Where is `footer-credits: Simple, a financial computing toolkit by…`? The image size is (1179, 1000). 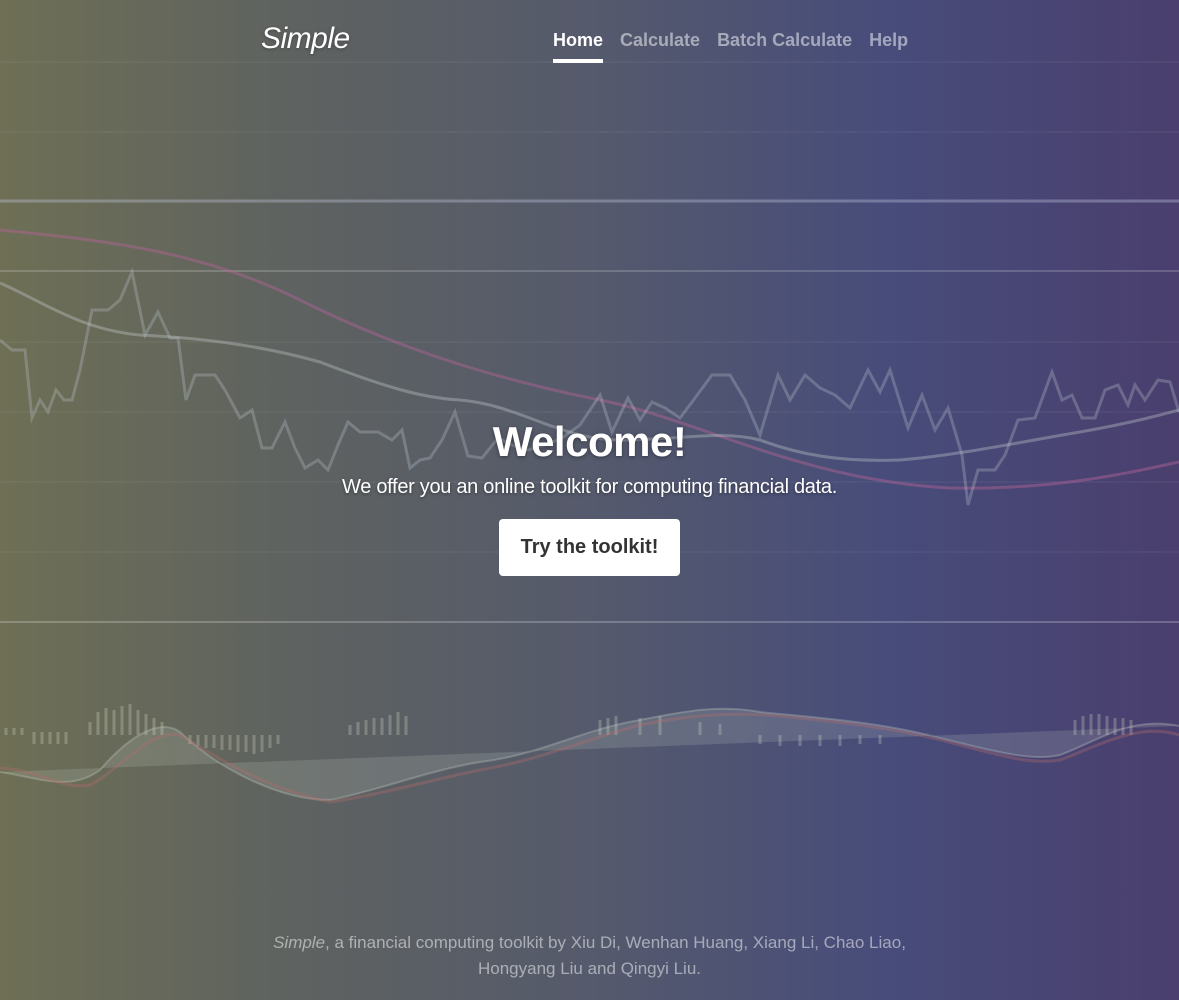 footer-credits: Simple, a financial computing toolkit by… is located at coordinates (590, 956).